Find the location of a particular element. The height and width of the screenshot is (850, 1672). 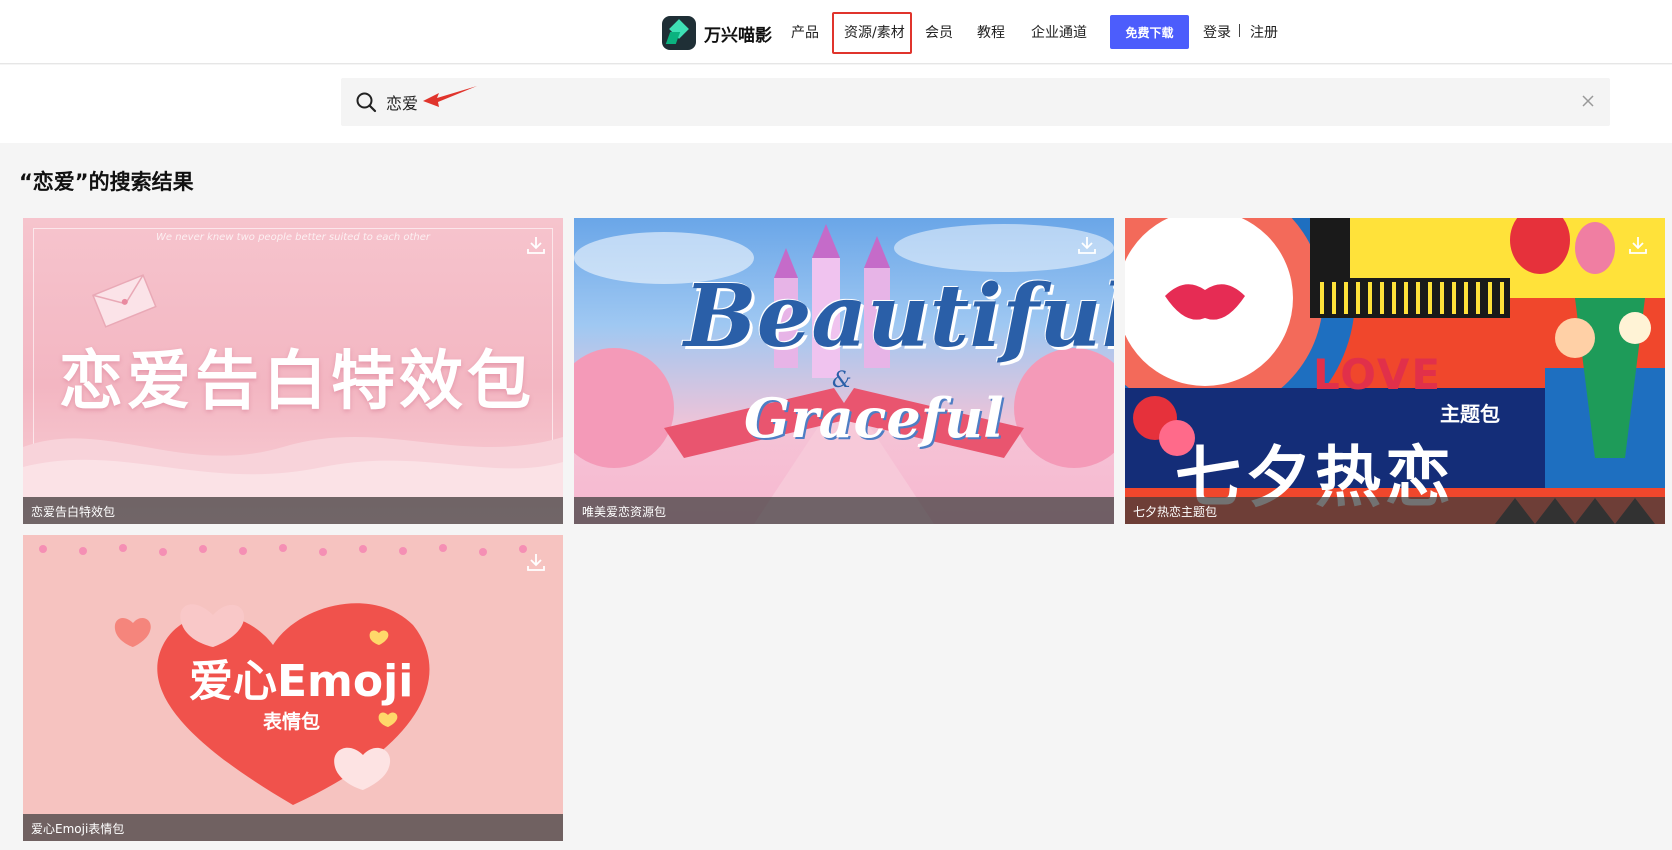

result-card: LOVE 主题包 七夕热恋 七夕热恋主题包 is located at coordinates (1395, 371).